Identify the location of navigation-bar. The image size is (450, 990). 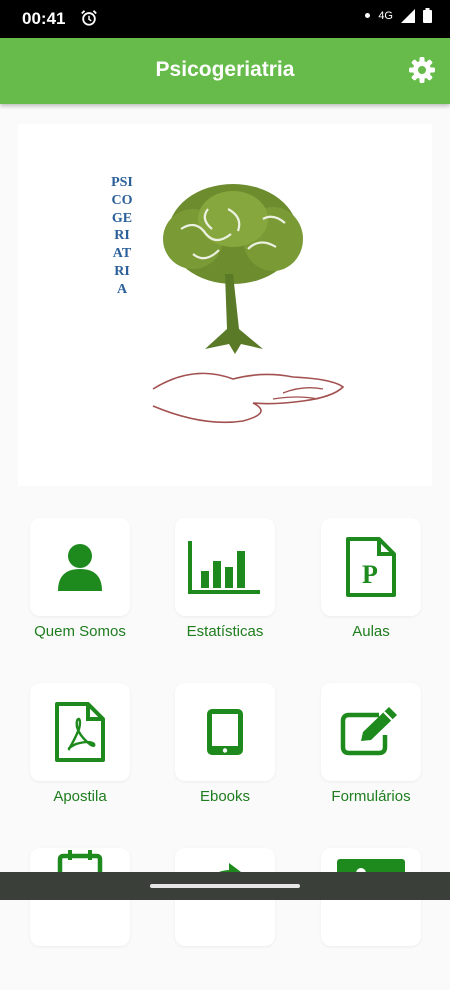
(225, 886).